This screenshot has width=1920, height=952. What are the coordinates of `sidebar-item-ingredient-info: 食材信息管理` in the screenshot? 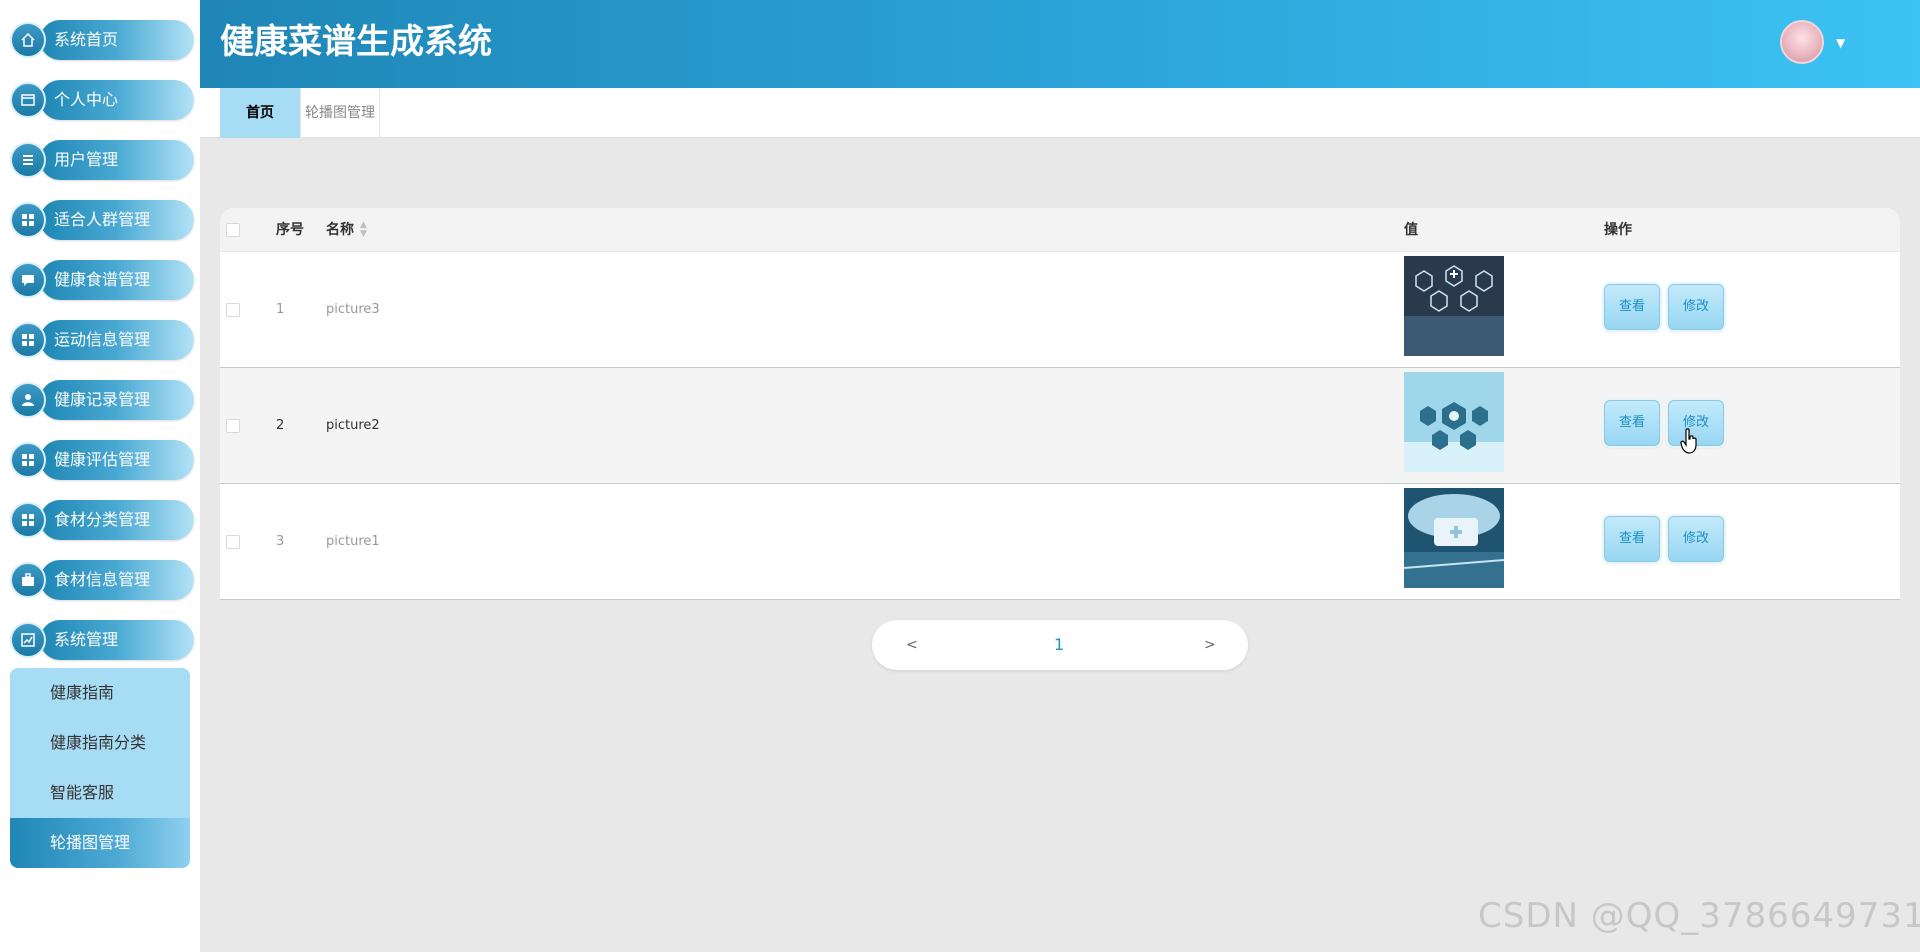 It's located at (102, 580).